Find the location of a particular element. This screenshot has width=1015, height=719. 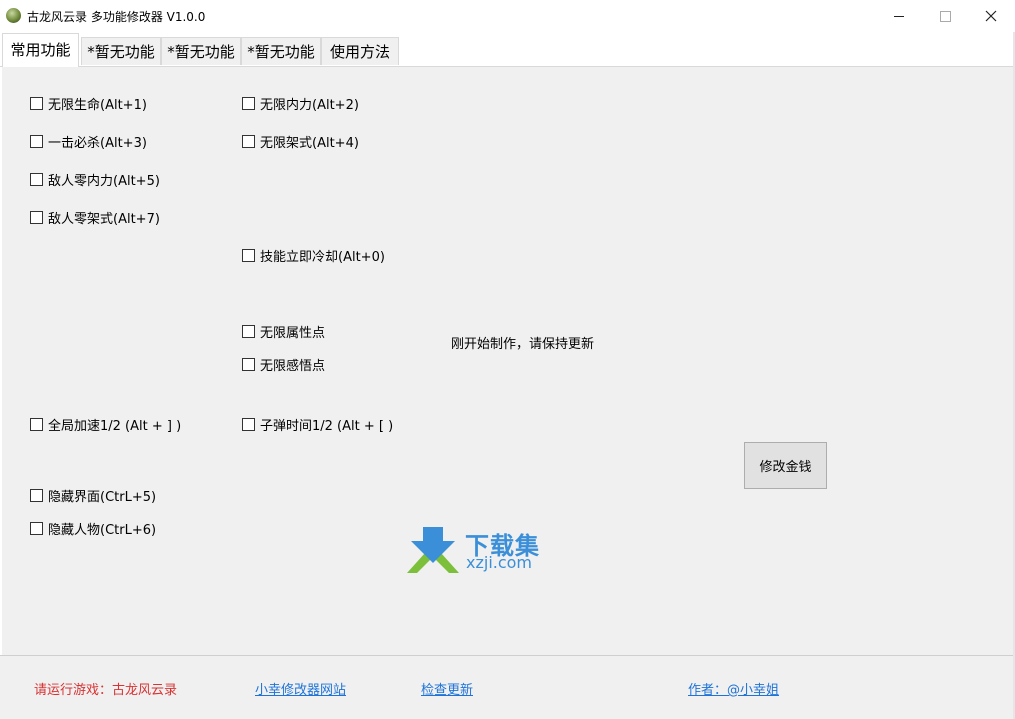

infinite-insight-points-checkbox: 无限感悟点 is located at coordinates (283, 364).